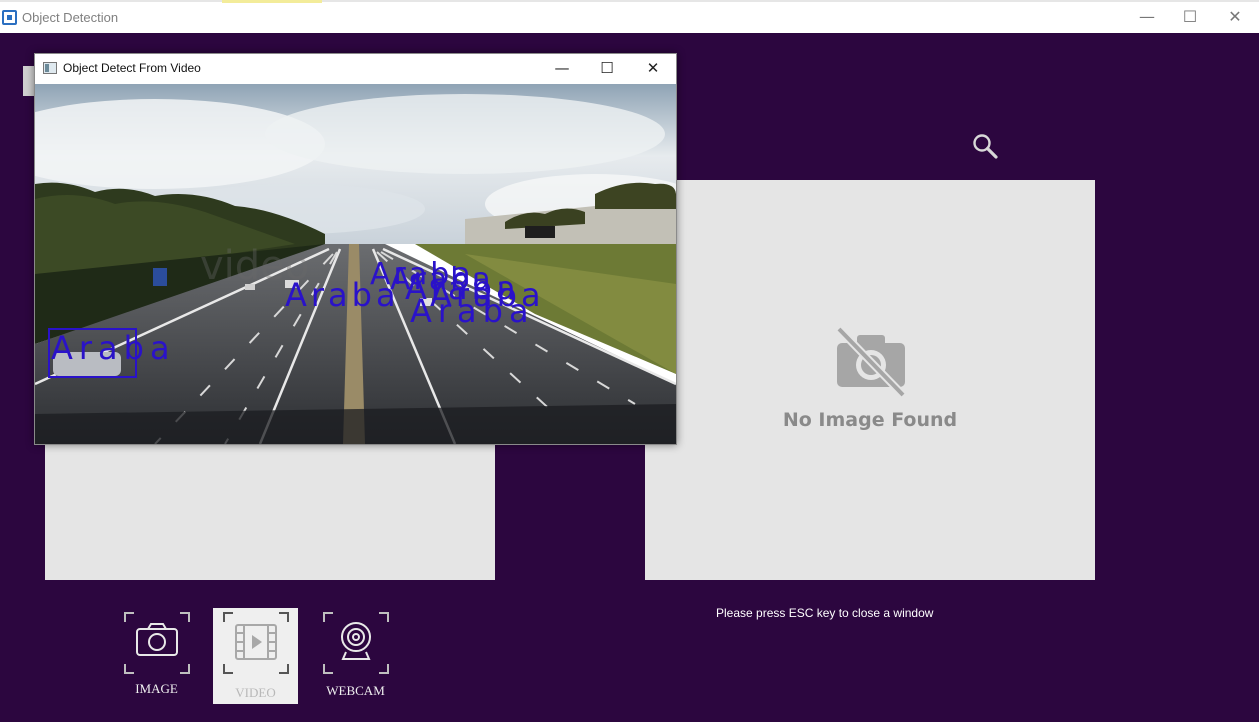 The image size is (1259, 722). I want to click on video-window-close-button: ✕, so click(653, 68).